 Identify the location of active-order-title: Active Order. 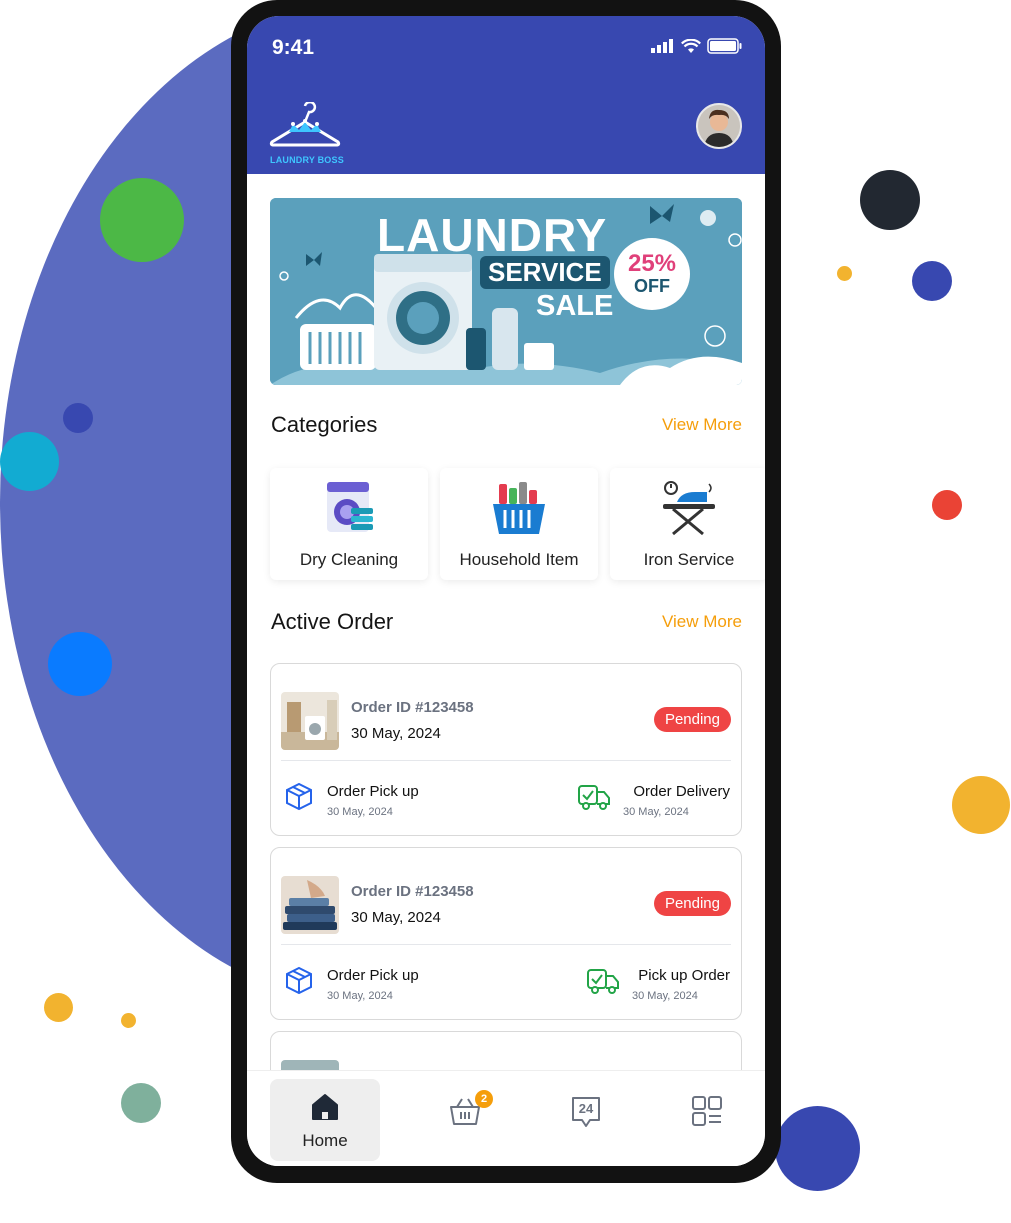
(332, 621).